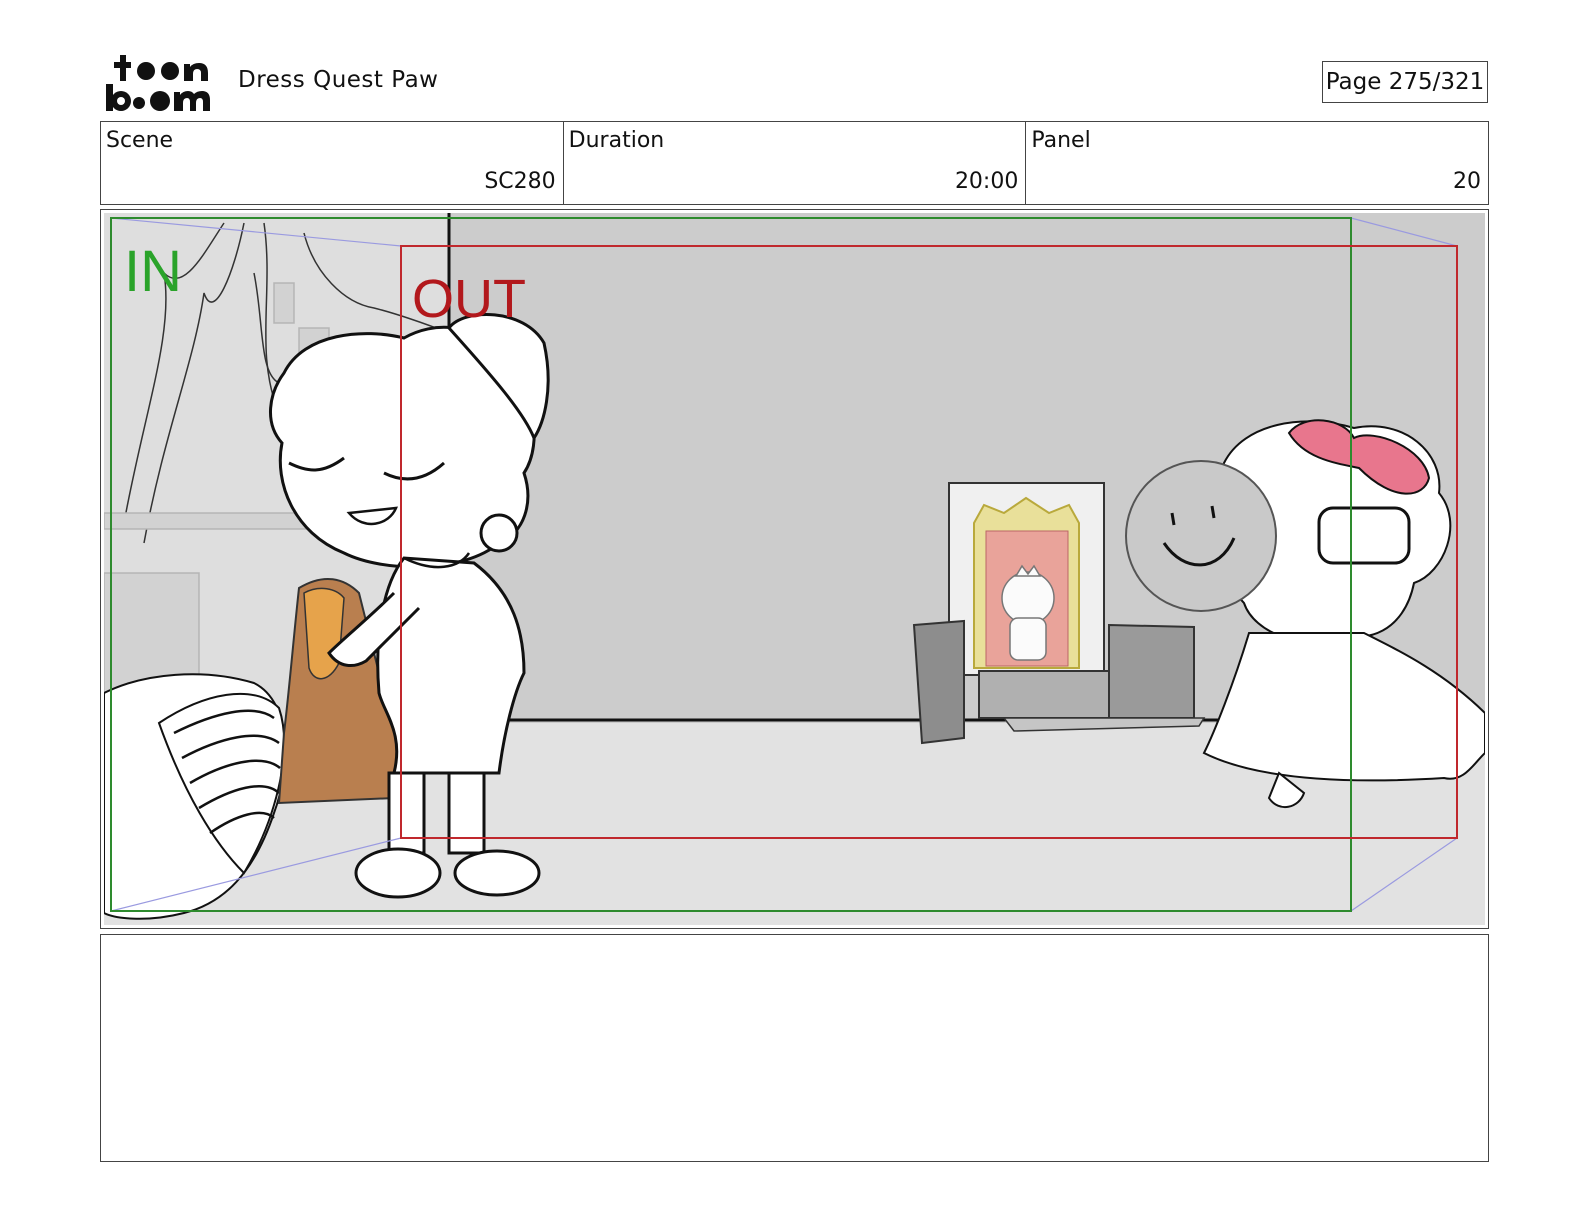 Image resolution: width=1584 pixels, height=1224 pixels. I want to click on toon-boom-logo, so click(160, 82).